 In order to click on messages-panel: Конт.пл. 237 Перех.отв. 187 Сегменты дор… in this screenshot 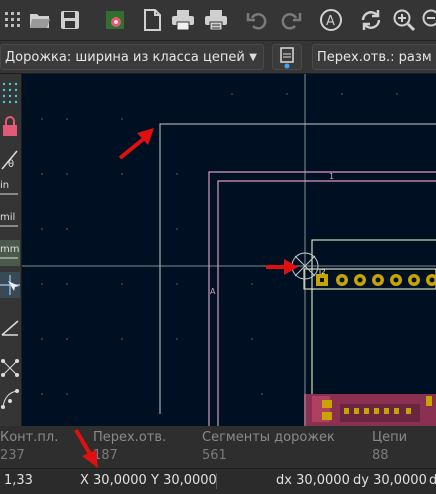, I will do `click(218, 447)`.